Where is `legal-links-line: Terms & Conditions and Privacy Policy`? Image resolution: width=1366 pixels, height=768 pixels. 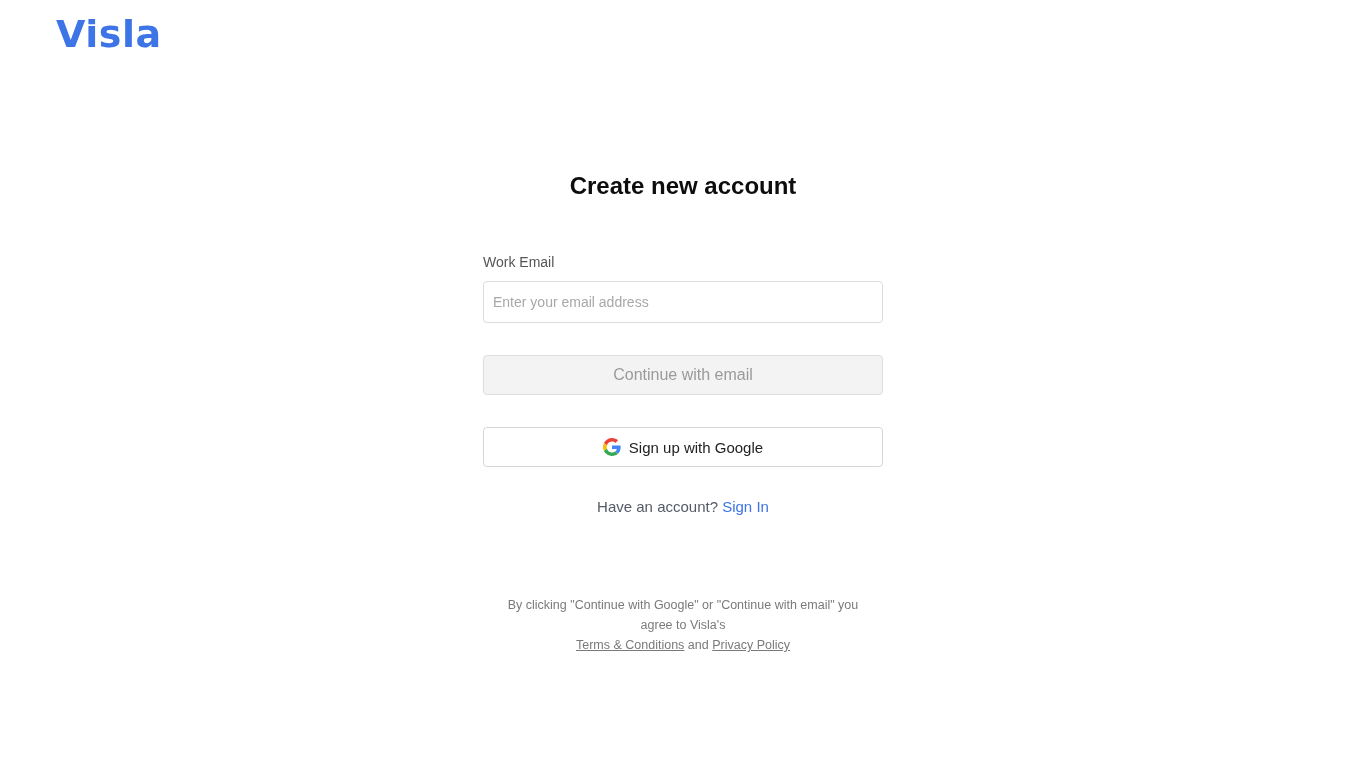 legal-links-line: Terms & Conditions and Privacy Policy is located at coordinates (683, 645).